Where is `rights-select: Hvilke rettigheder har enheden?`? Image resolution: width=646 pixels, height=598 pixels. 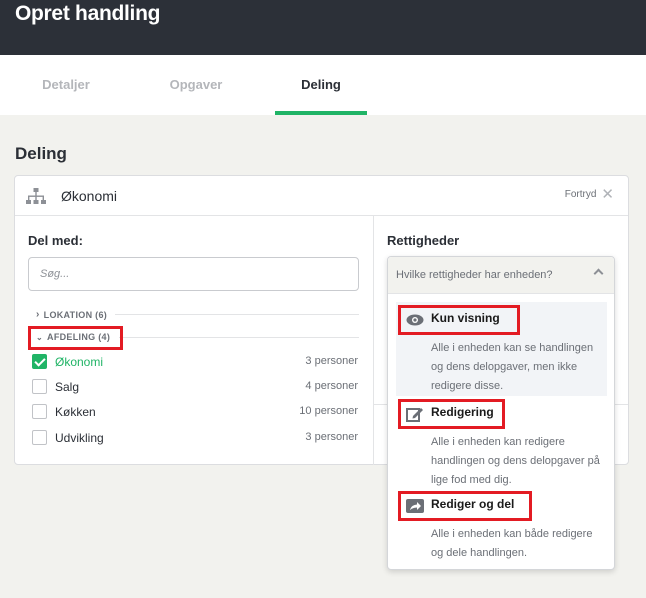
rights-select: Hvilke rettigheder har enheden? is located at coordinates (501, 275).